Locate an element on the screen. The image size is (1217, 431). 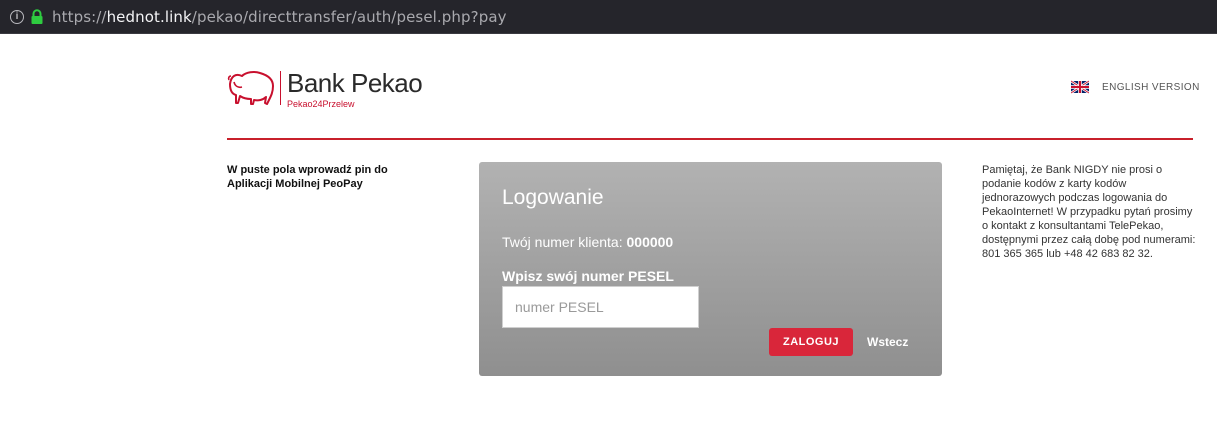
client-number-row: Twój numer klienta: 000000 is located at coordinates (587, 242).